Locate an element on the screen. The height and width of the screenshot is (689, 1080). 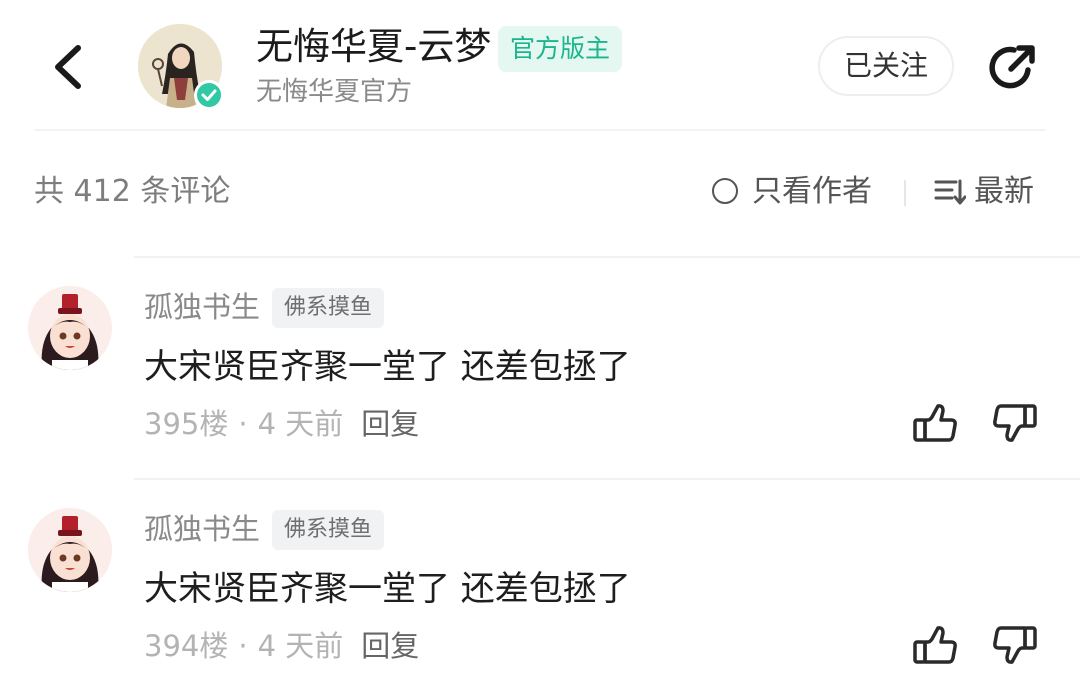
verified-badge is located at coordinates (209, 95).